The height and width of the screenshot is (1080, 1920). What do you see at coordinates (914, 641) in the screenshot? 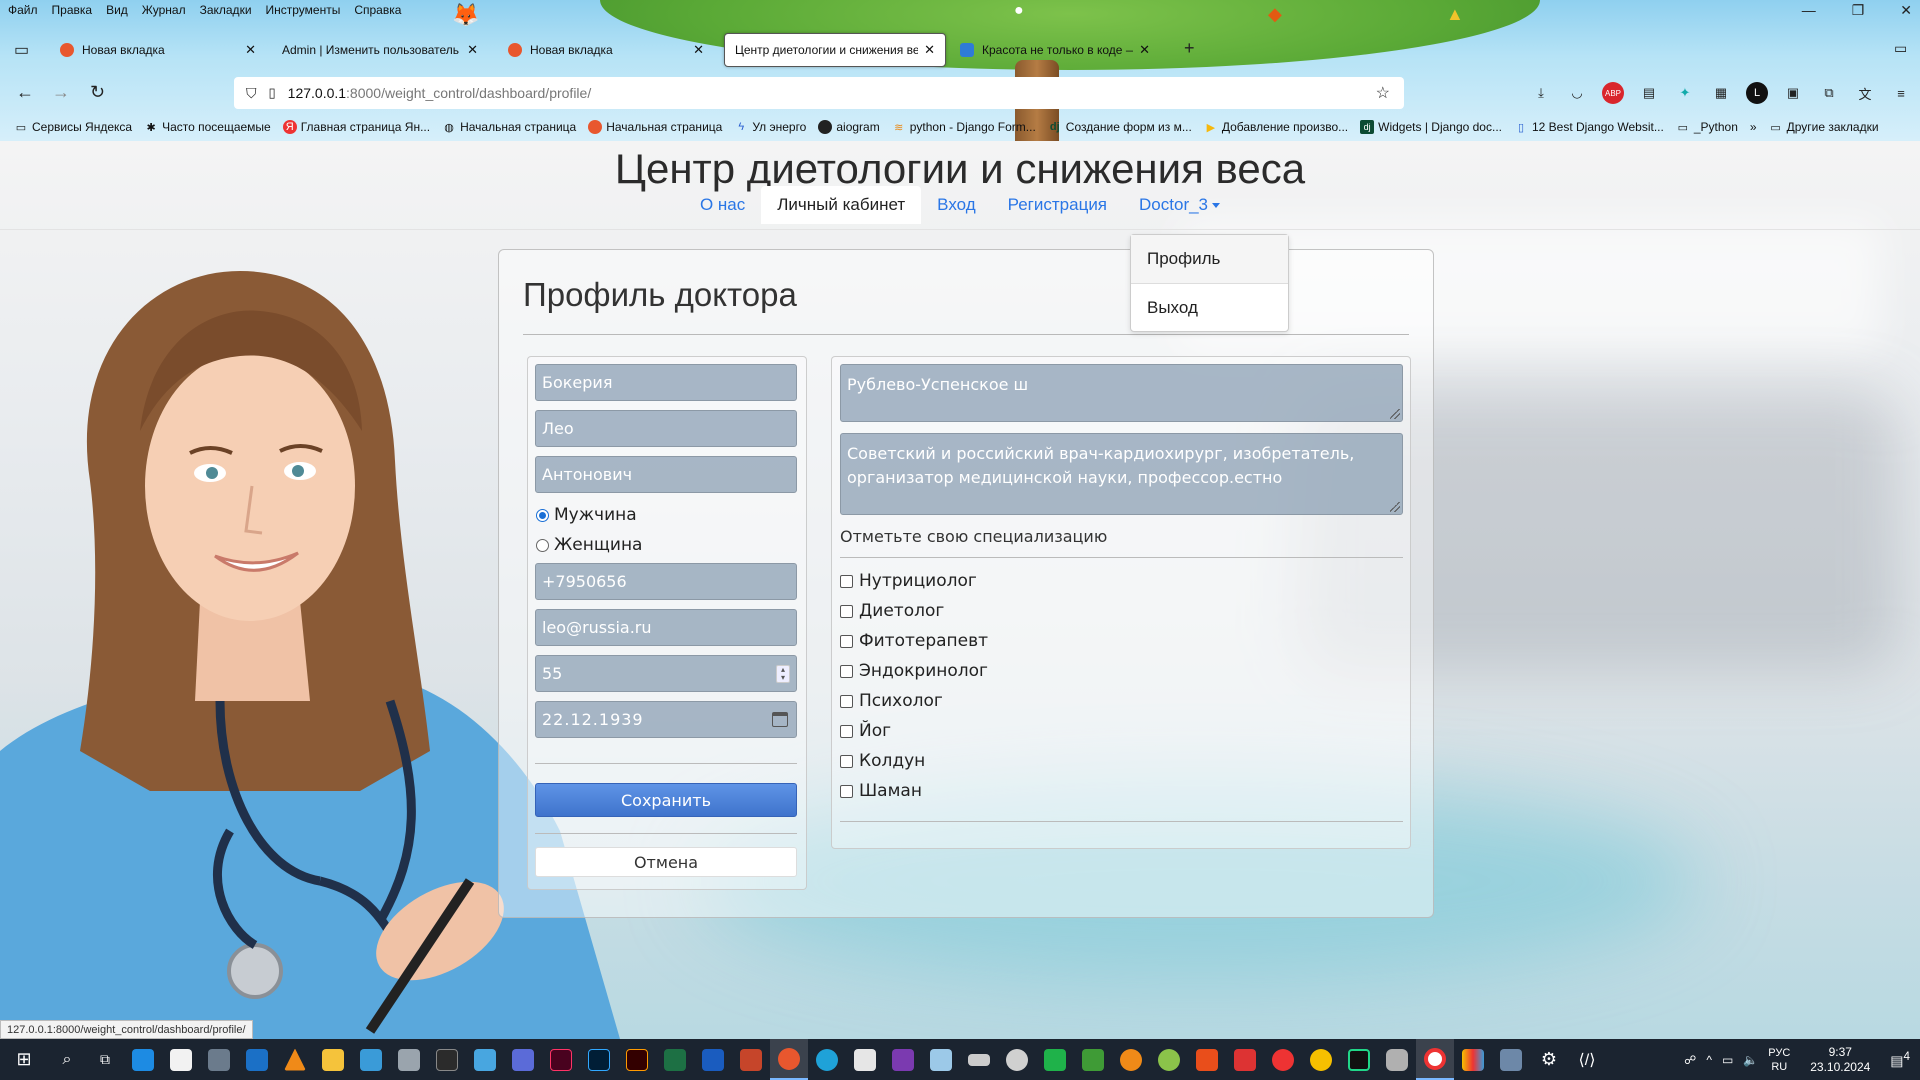
I see `spec-phytotherapist-checkbox: Фитотерапевт` at bounding box center [914, 641].